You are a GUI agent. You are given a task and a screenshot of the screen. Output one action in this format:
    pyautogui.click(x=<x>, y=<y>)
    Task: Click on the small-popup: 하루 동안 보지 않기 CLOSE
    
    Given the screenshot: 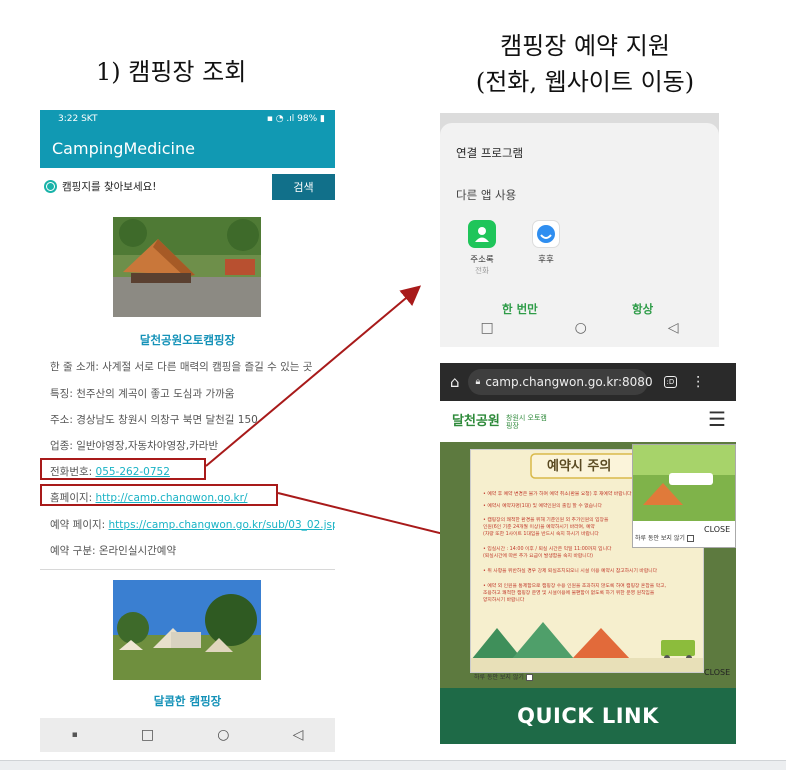 What is the action you would take?
    pyautogui.click(x=684, y=496)
    